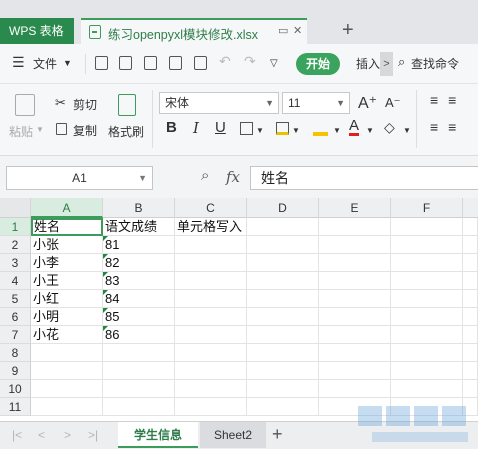 Image resolution: width=478 pixels, height=449 pixels. I want to click on column-header-d: D, so click(283, 208).